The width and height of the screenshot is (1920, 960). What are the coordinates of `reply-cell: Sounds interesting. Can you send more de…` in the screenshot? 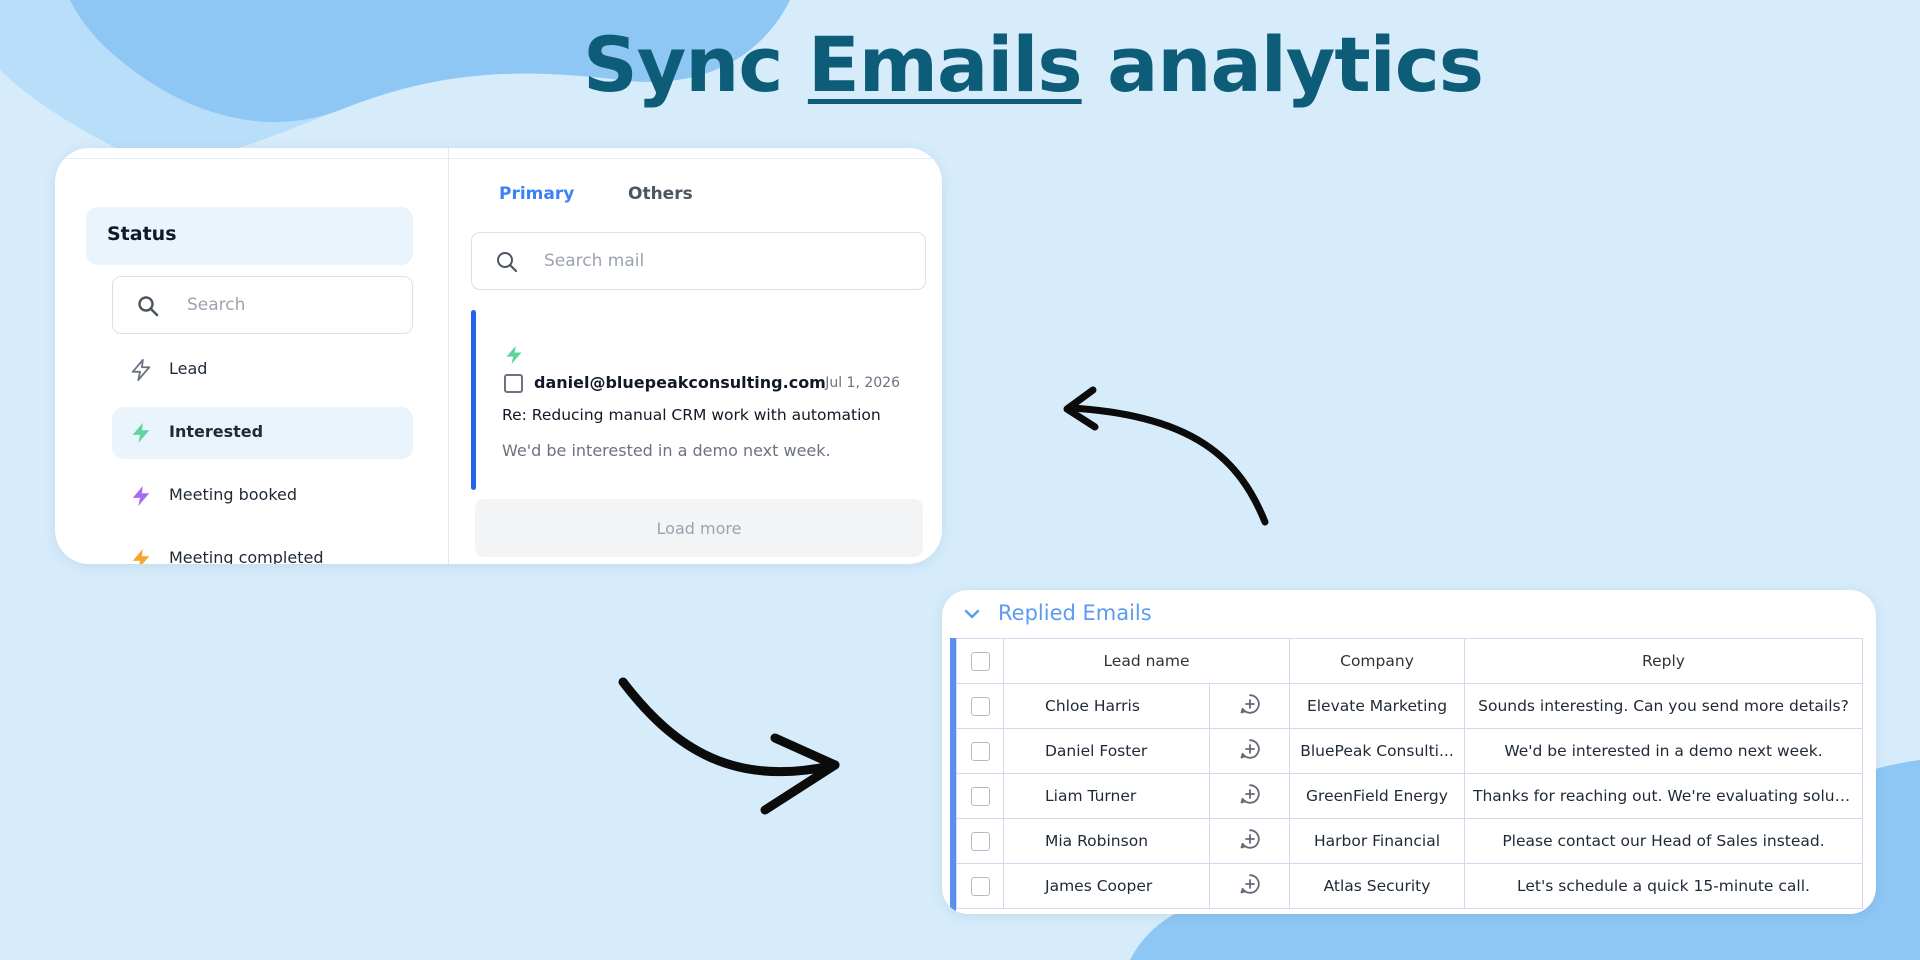 It's located at (1663, 706).